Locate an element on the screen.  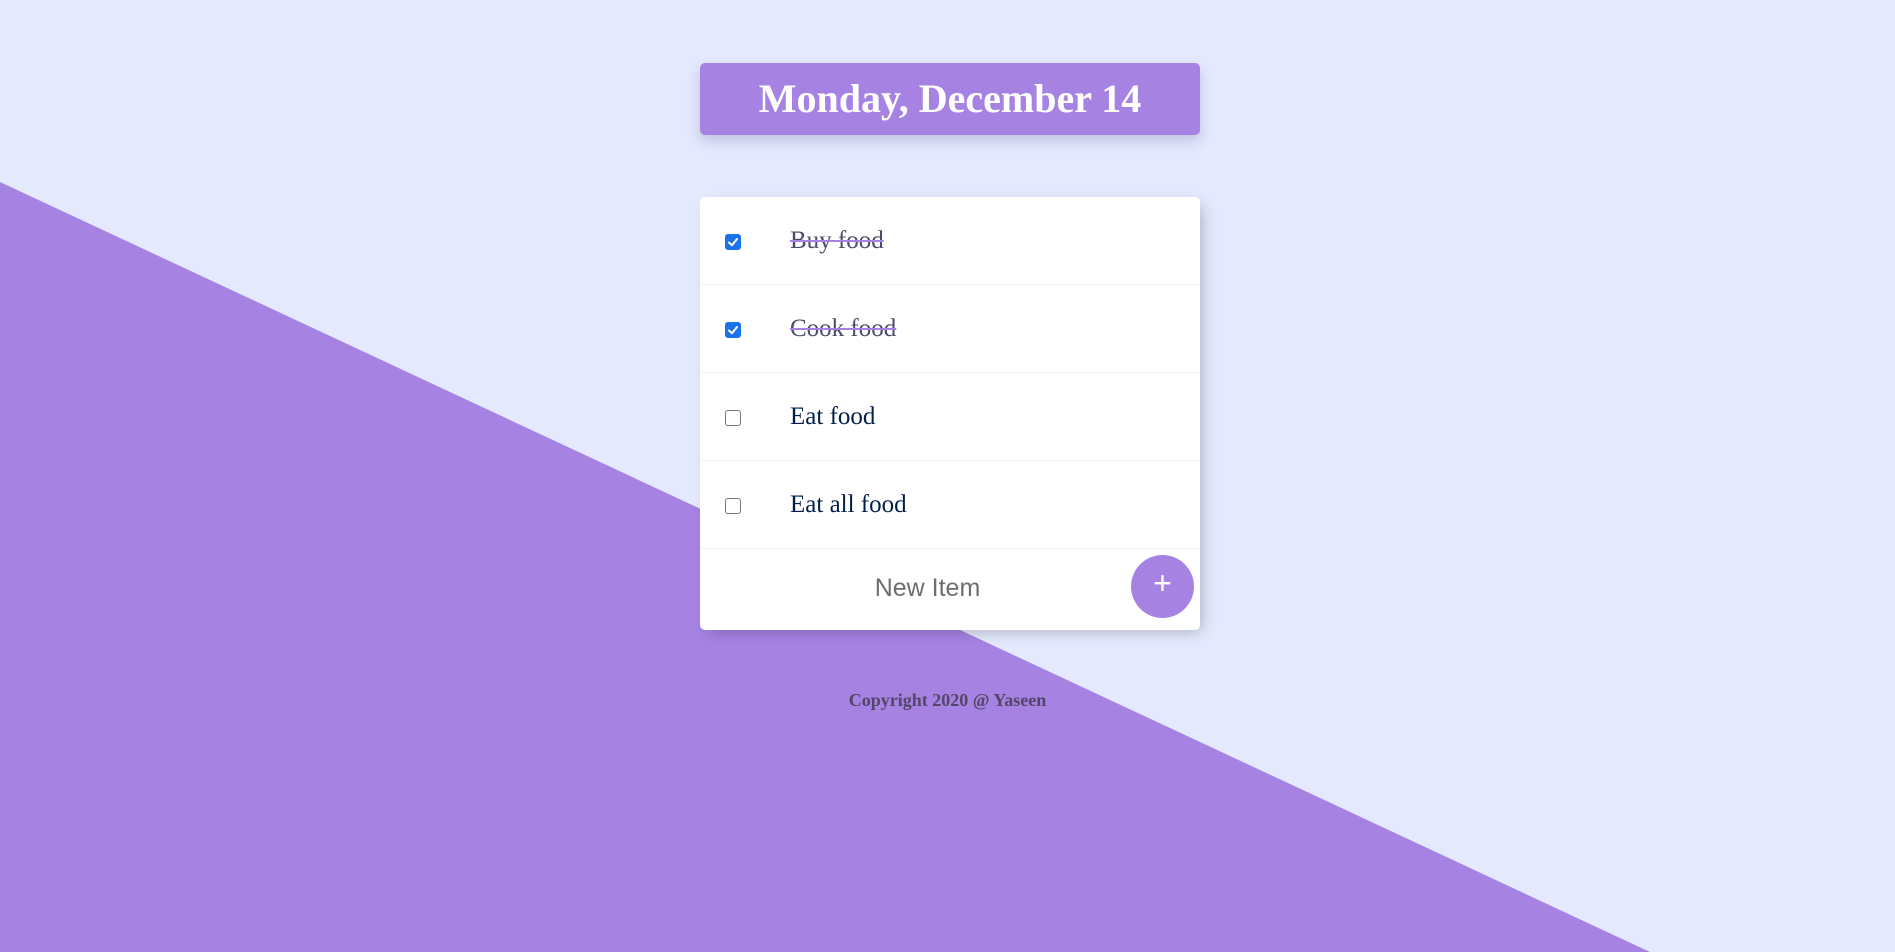
item-label: Buy food is located at coordinates (837, 240).